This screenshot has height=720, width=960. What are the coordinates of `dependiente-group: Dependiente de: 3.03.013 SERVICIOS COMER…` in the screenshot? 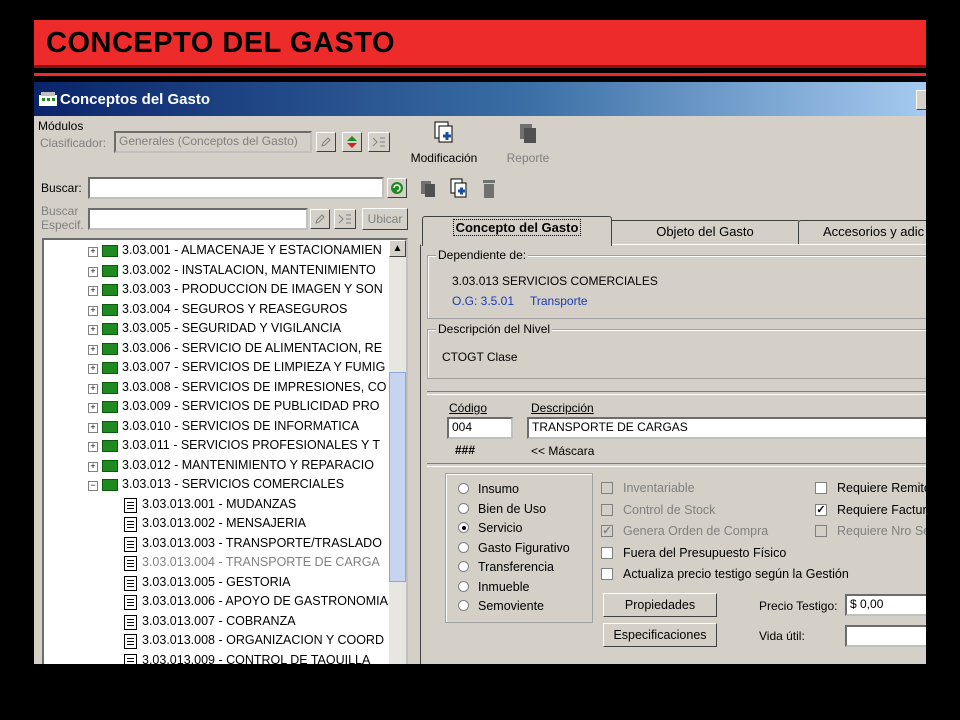 It's located at (676, 283).